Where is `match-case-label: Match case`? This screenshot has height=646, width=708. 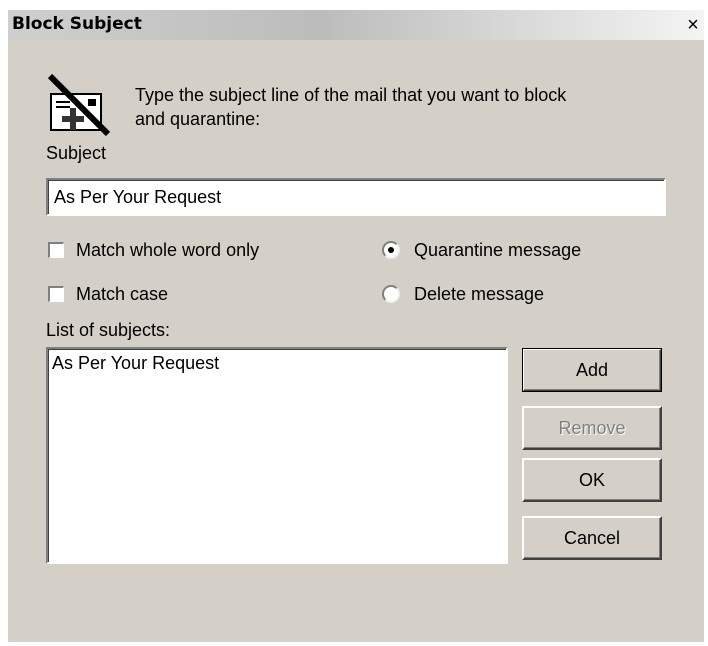
match-case-label: Match case is located at coordinates (122, 293).